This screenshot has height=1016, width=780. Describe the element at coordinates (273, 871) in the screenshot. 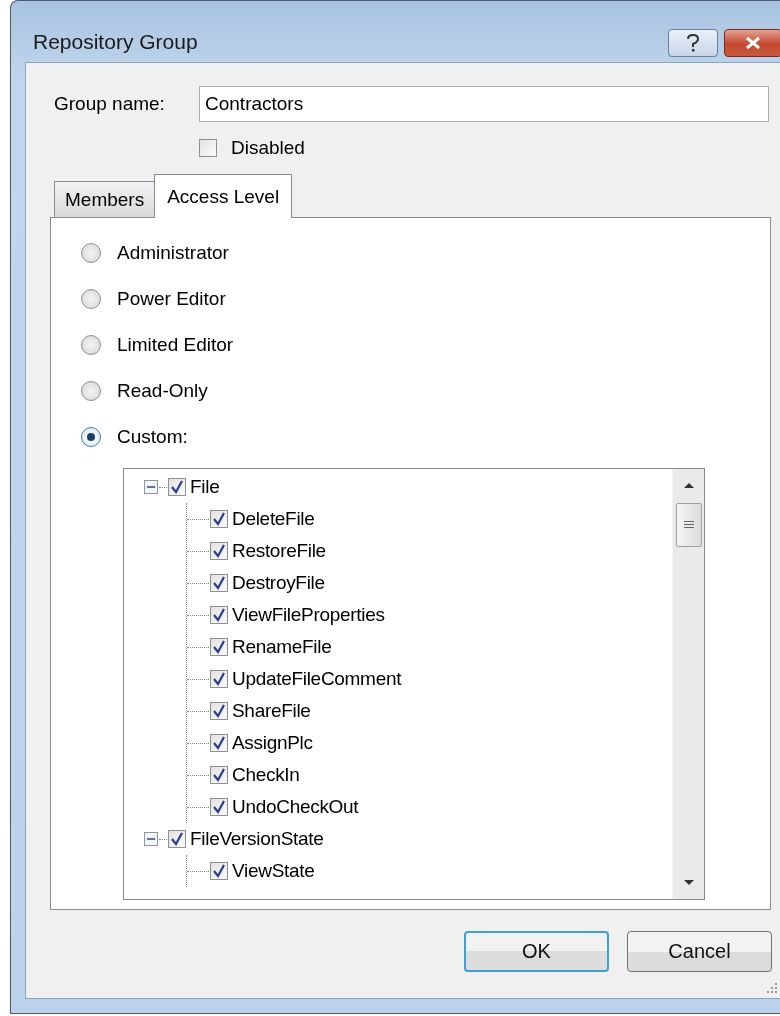

I see `tree-item-label: ViewState` at that location.